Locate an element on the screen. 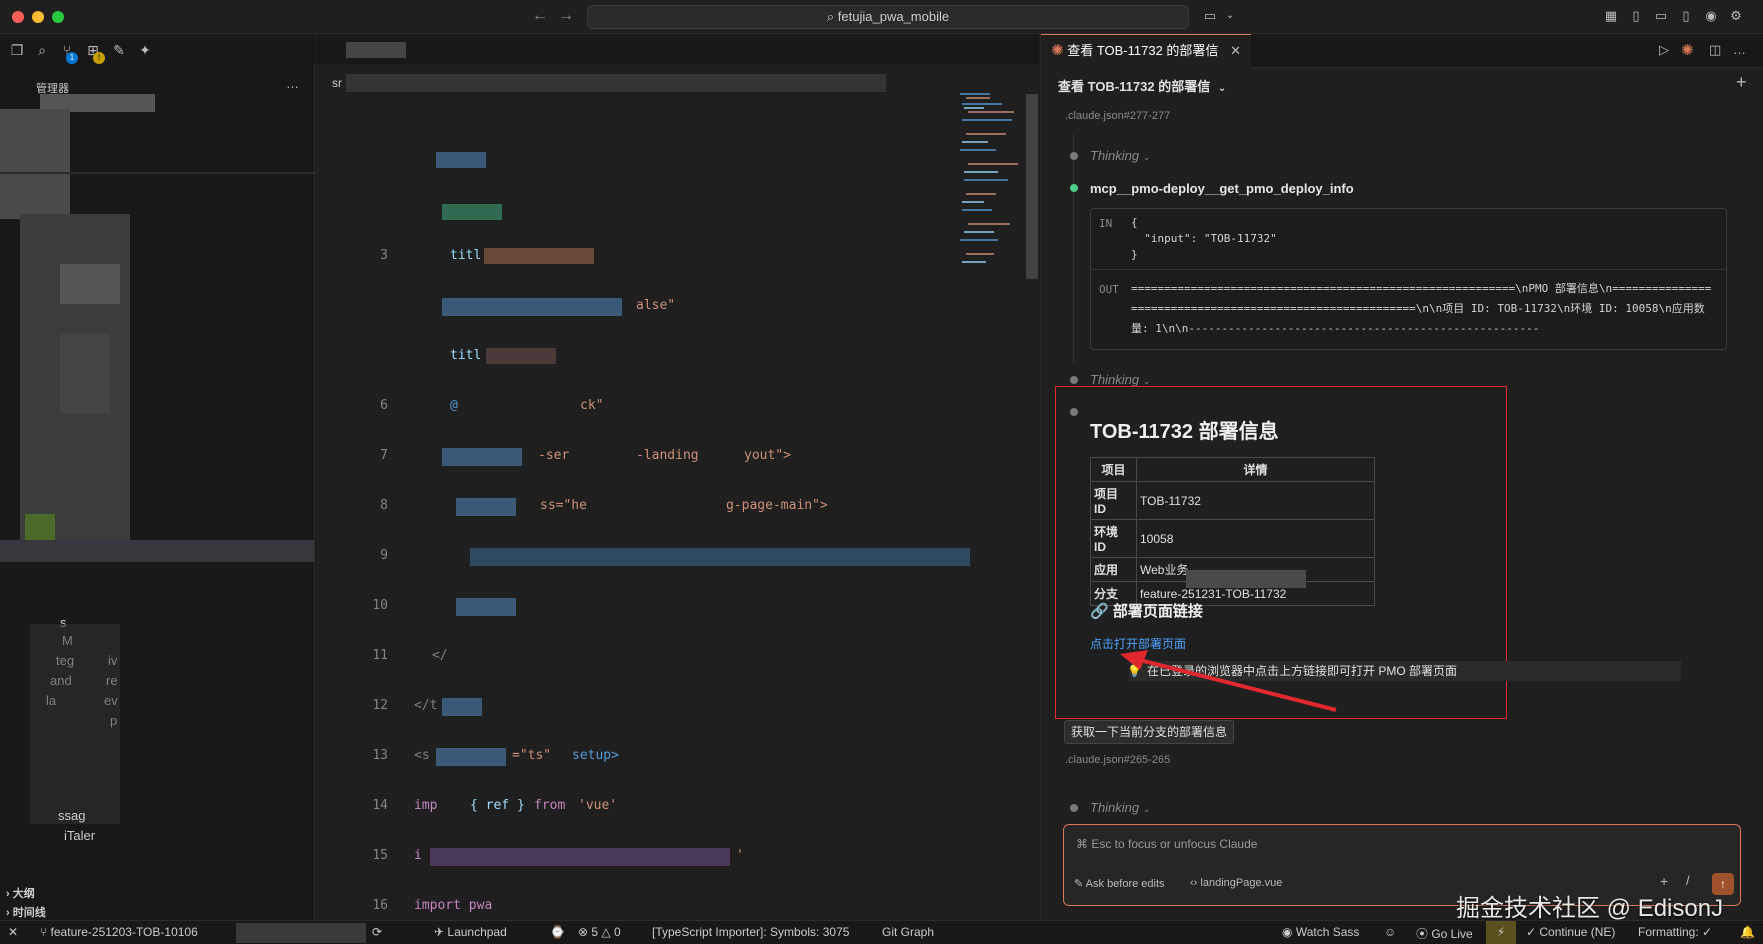 Image resolution: width=1763 pixels, height=944 pixels. brush-icon: ✎ is located at coordinates (119, 50).